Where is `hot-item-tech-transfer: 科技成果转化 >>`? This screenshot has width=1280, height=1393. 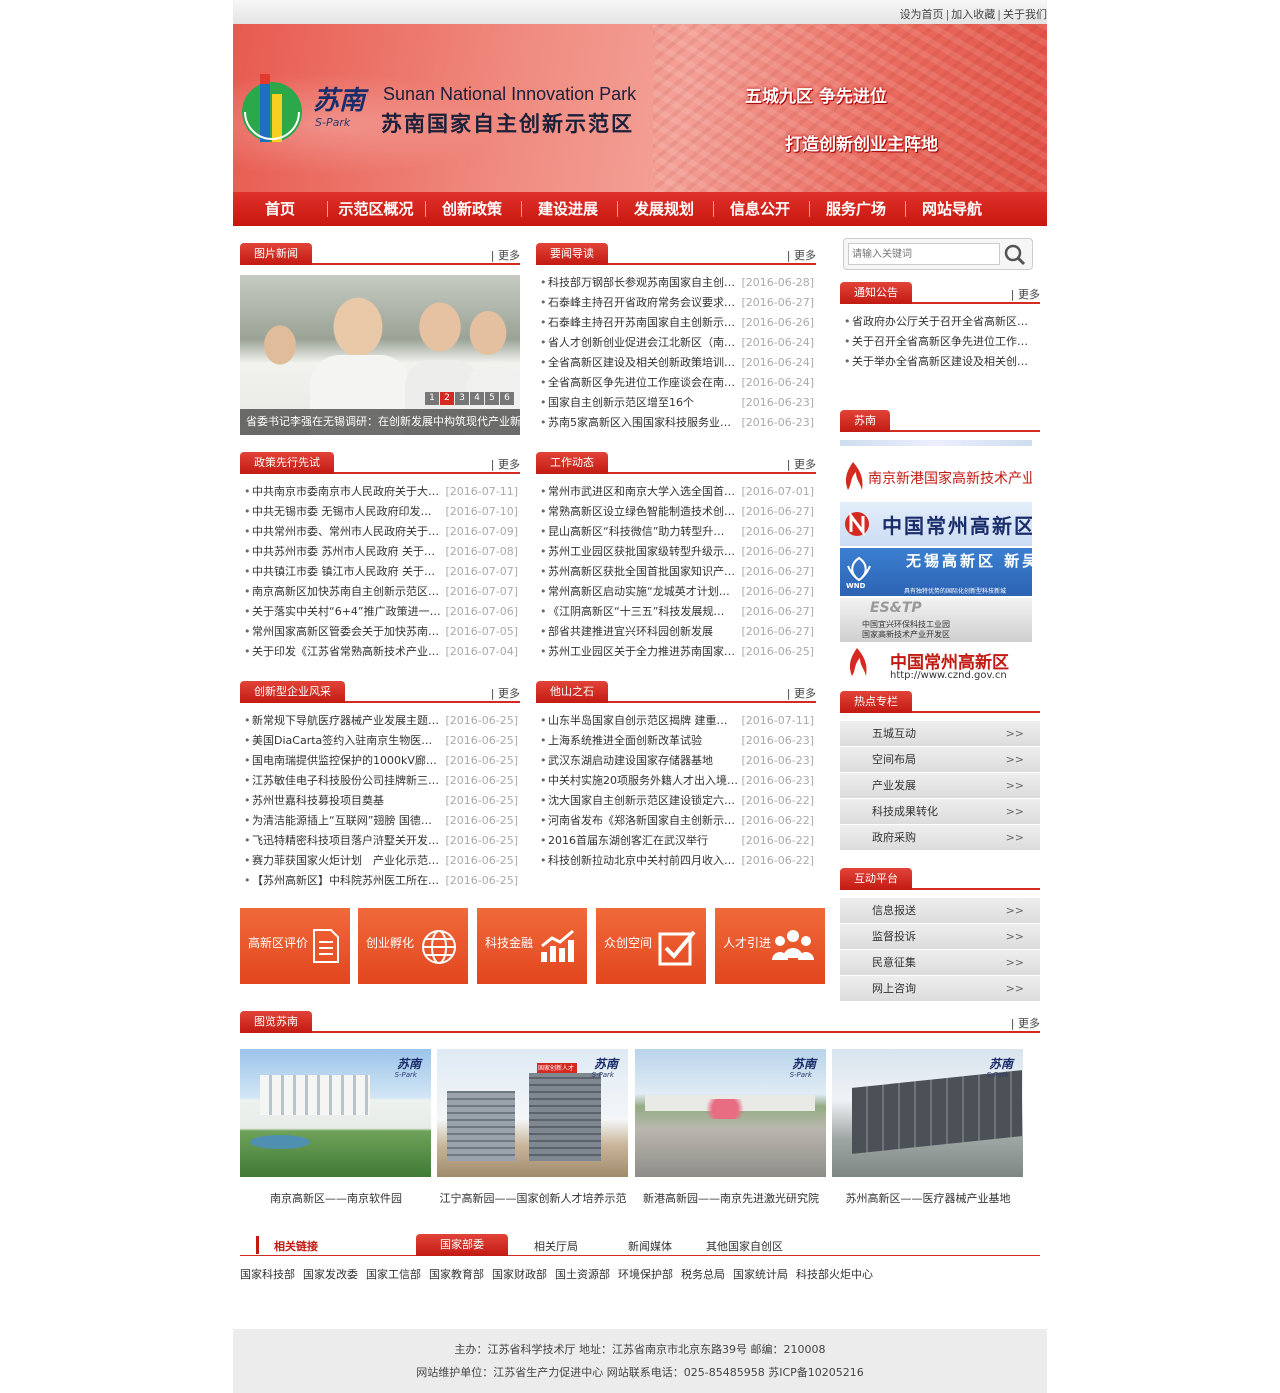
hot-item-tech-transfer: 科技成果转化 >> is located at coordinates (940, 811).